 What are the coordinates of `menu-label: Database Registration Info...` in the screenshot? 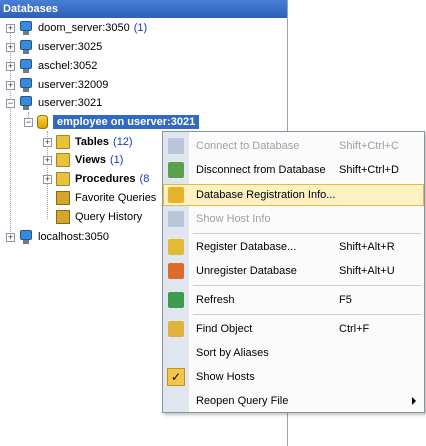 It's located at (266, 195).